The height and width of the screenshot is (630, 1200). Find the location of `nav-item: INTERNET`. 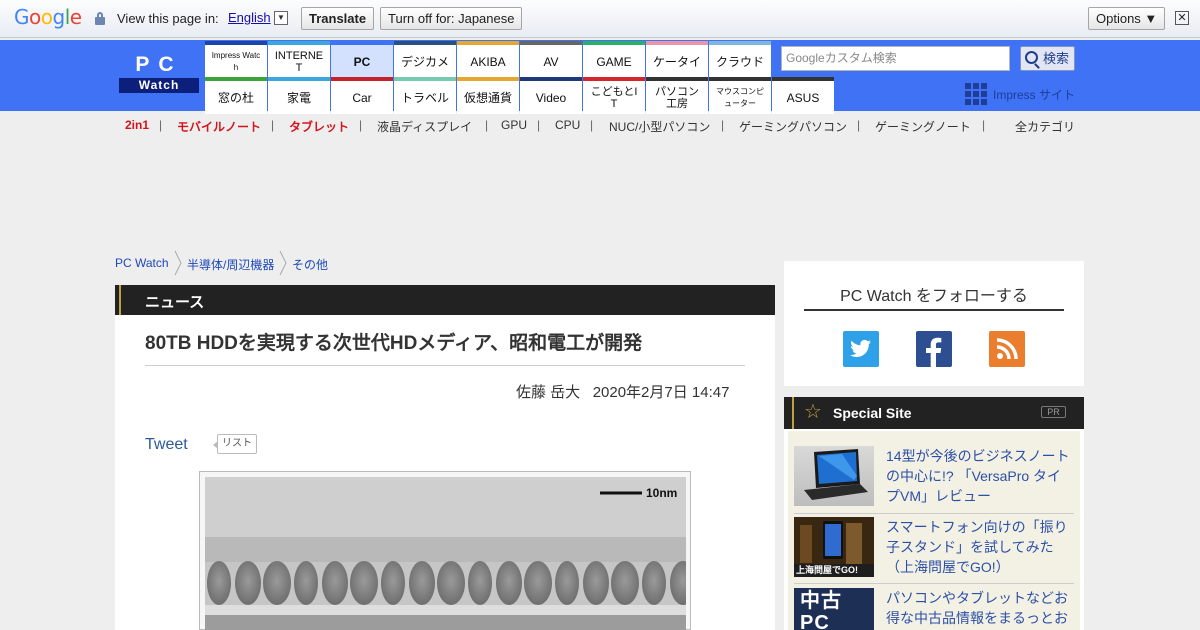

nav-item: INTERNET is located at coordinates (299, 61).